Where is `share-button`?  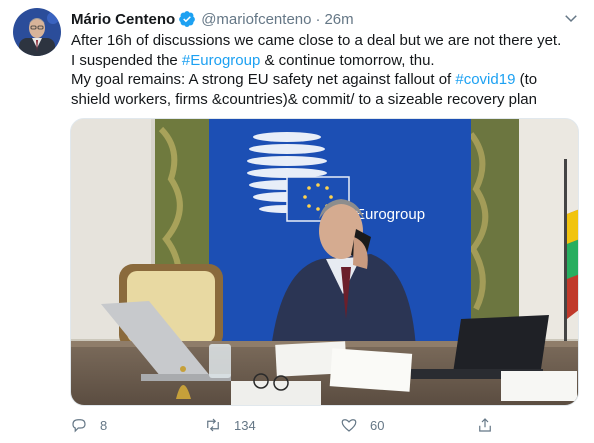
share-button is located at coordinates (485, 425).